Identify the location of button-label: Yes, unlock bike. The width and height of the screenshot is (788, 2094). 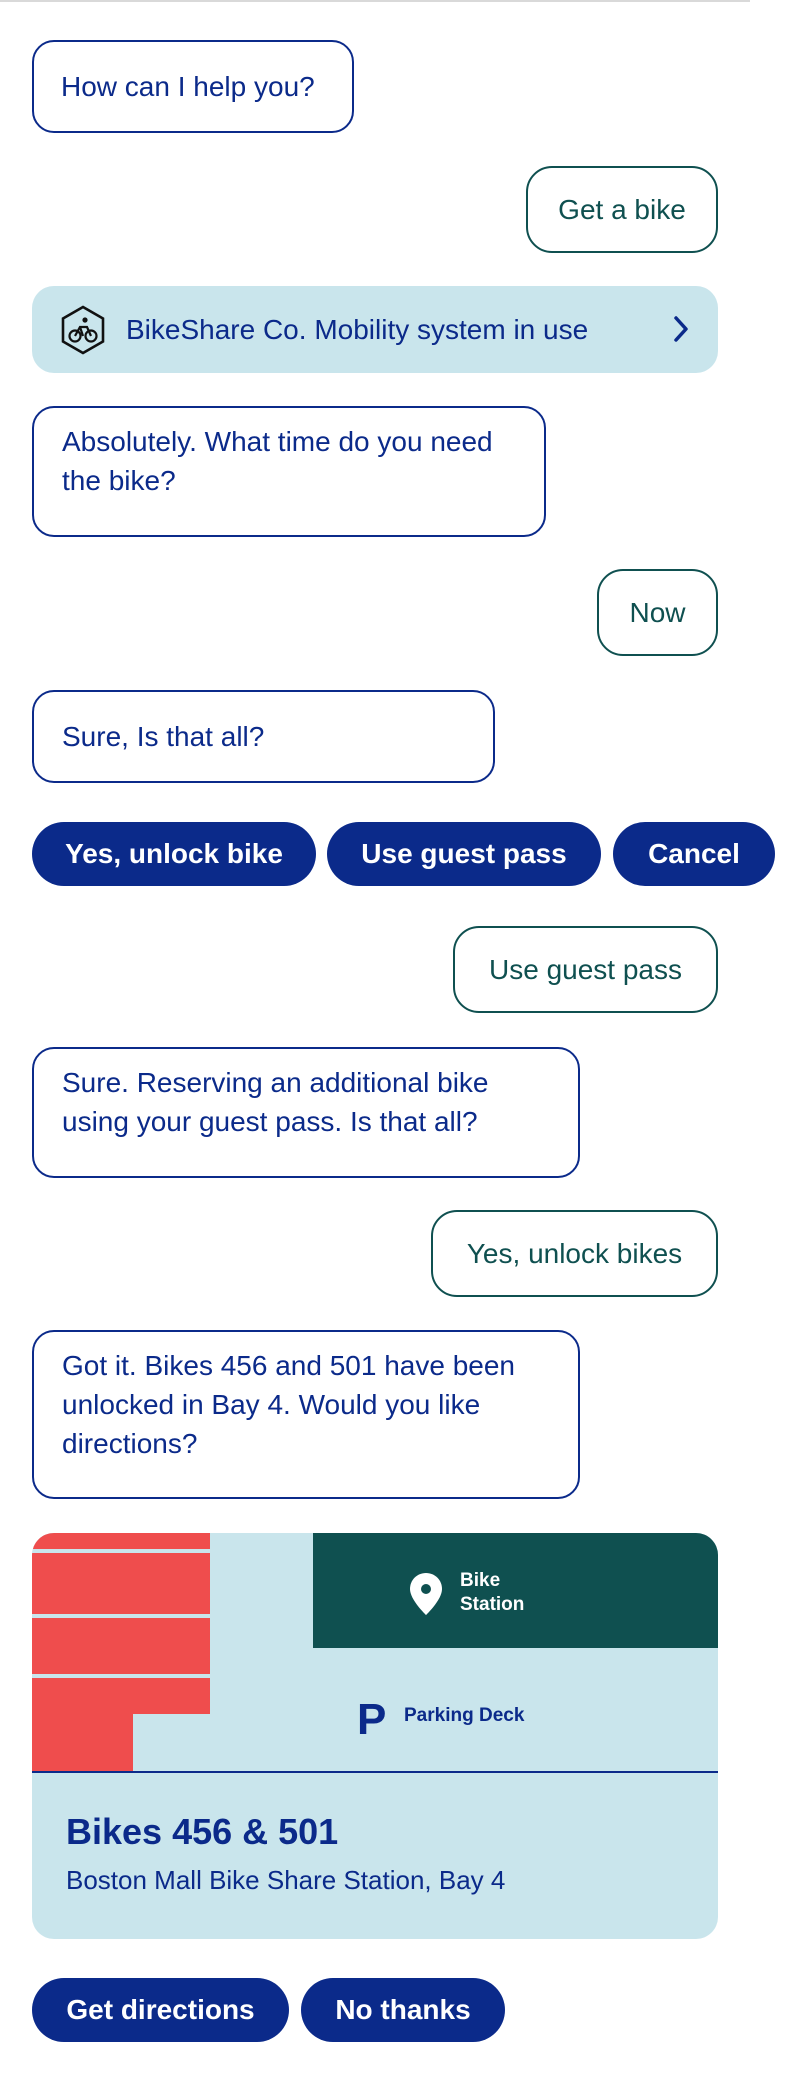
(174, 853).